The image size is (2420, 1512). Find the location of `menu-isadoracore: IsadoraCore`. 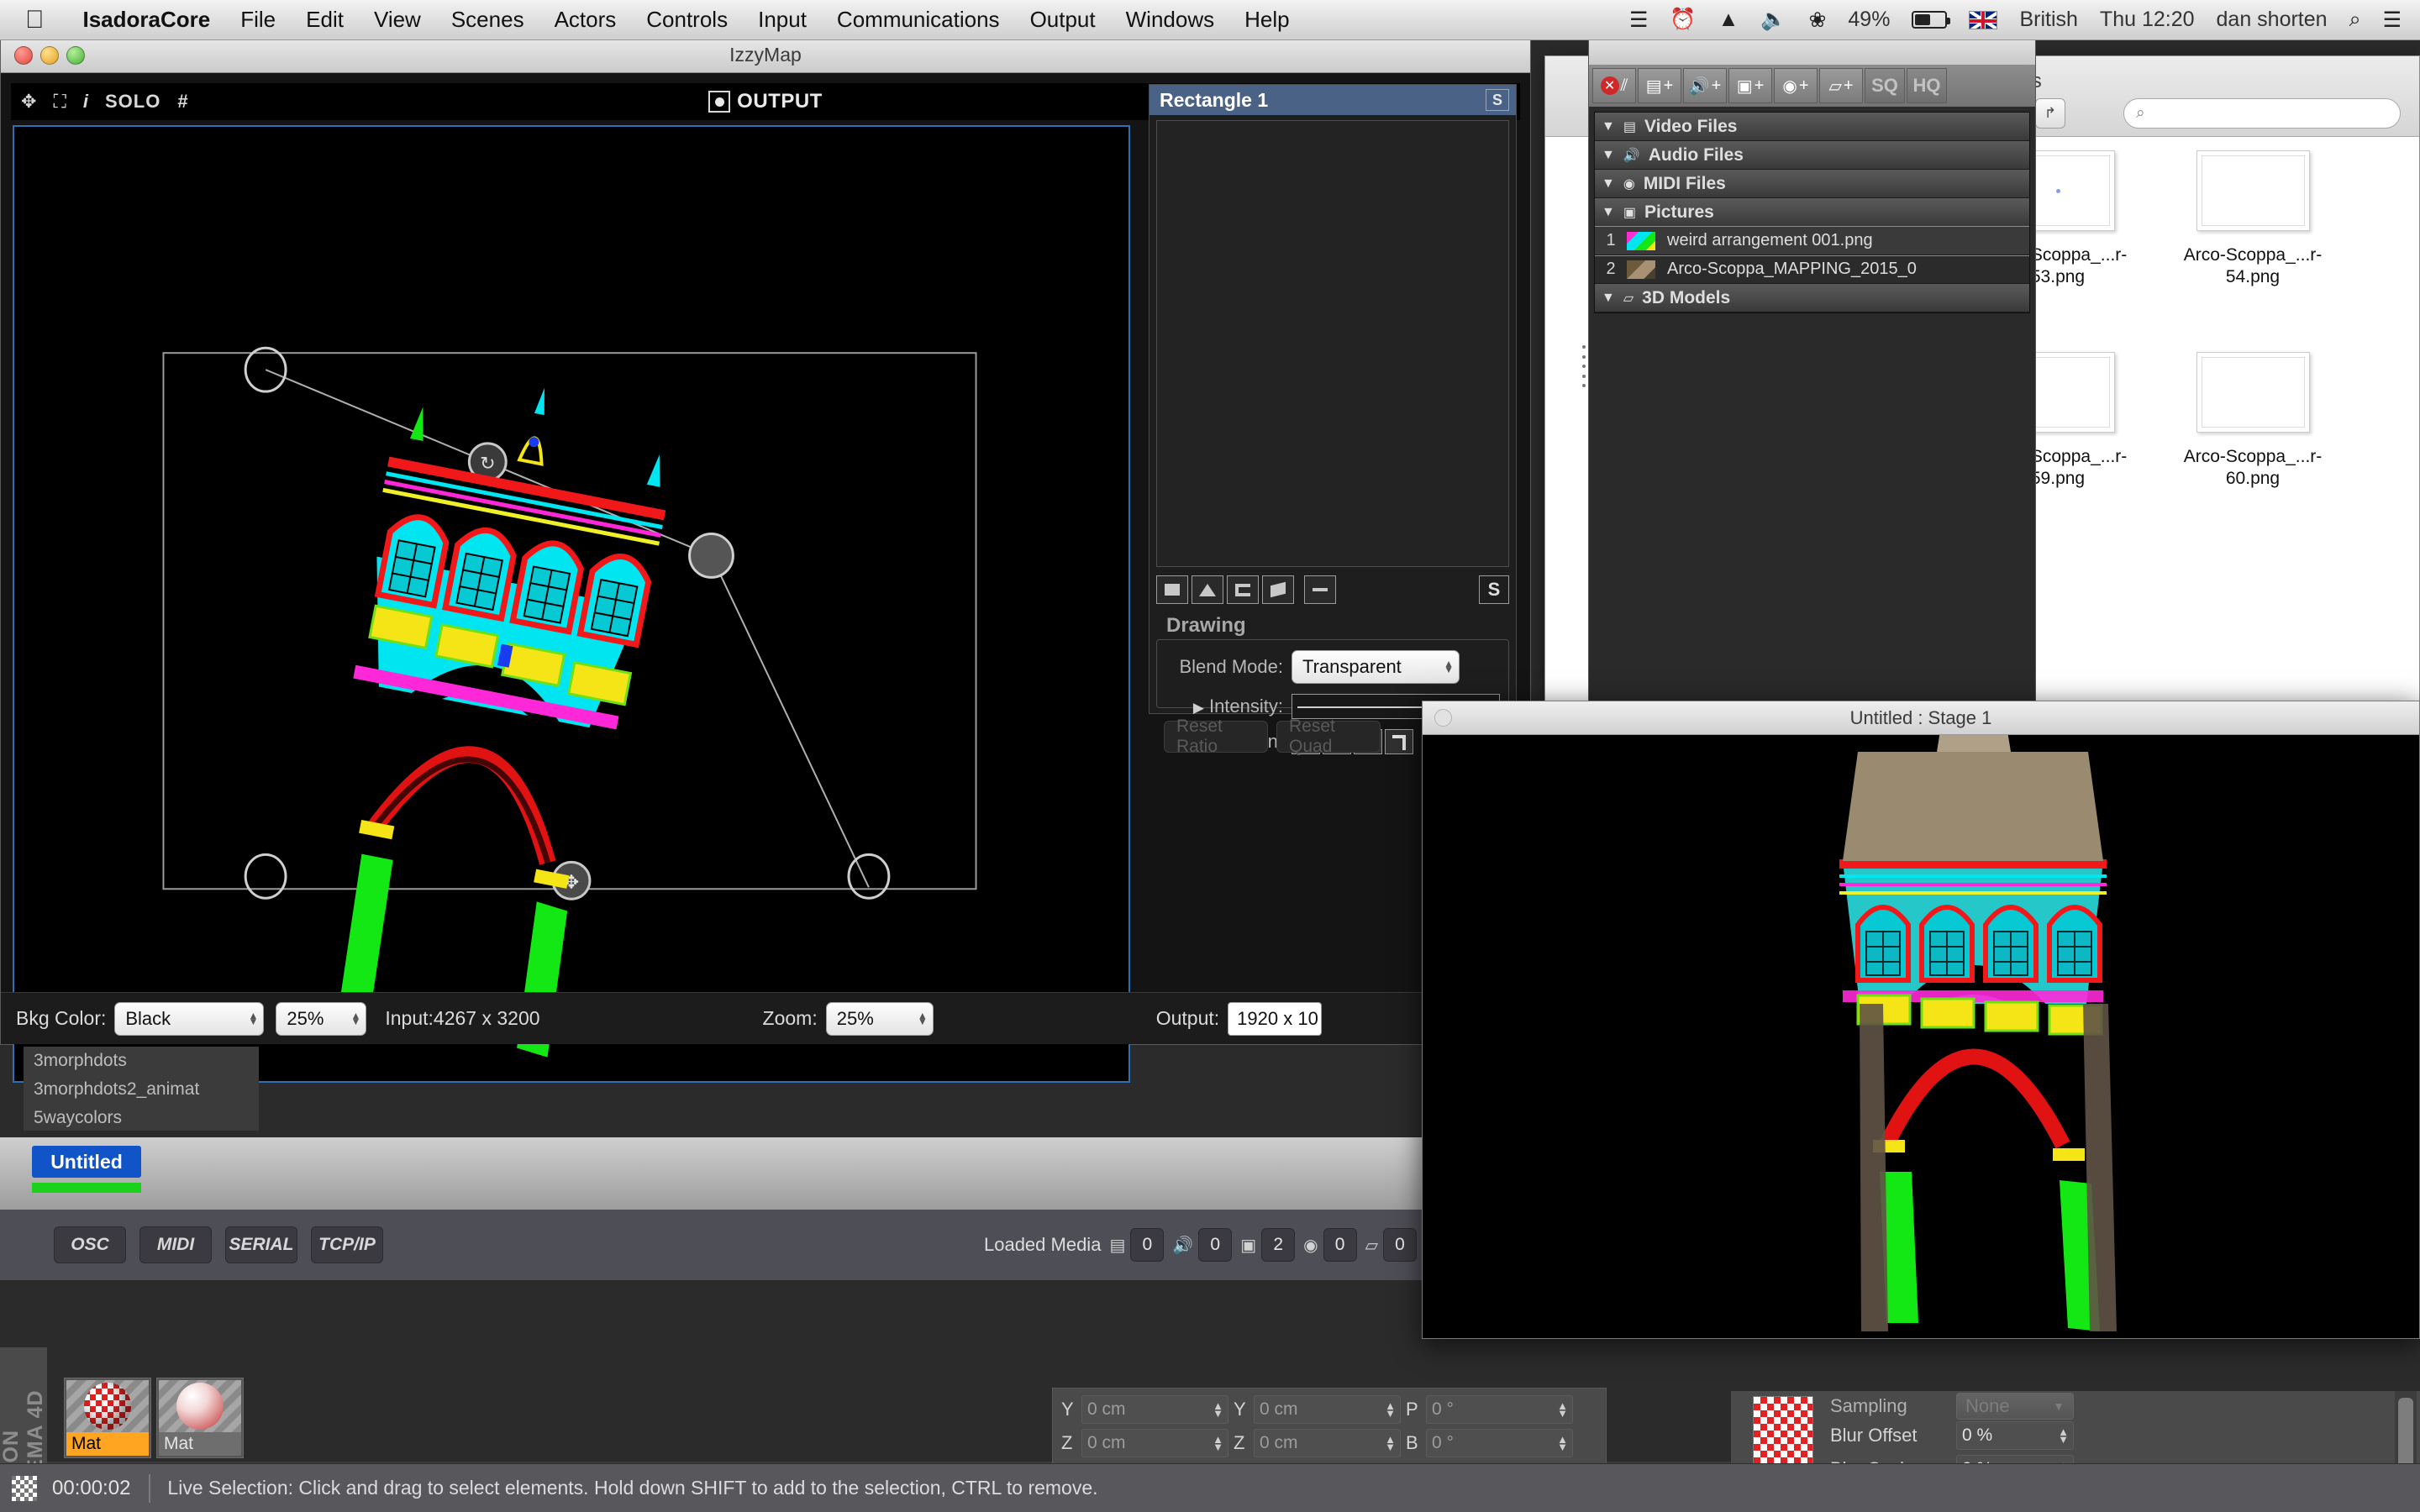

menu-isadoracore: IsadoraCore is located at coordinates (147, 20).